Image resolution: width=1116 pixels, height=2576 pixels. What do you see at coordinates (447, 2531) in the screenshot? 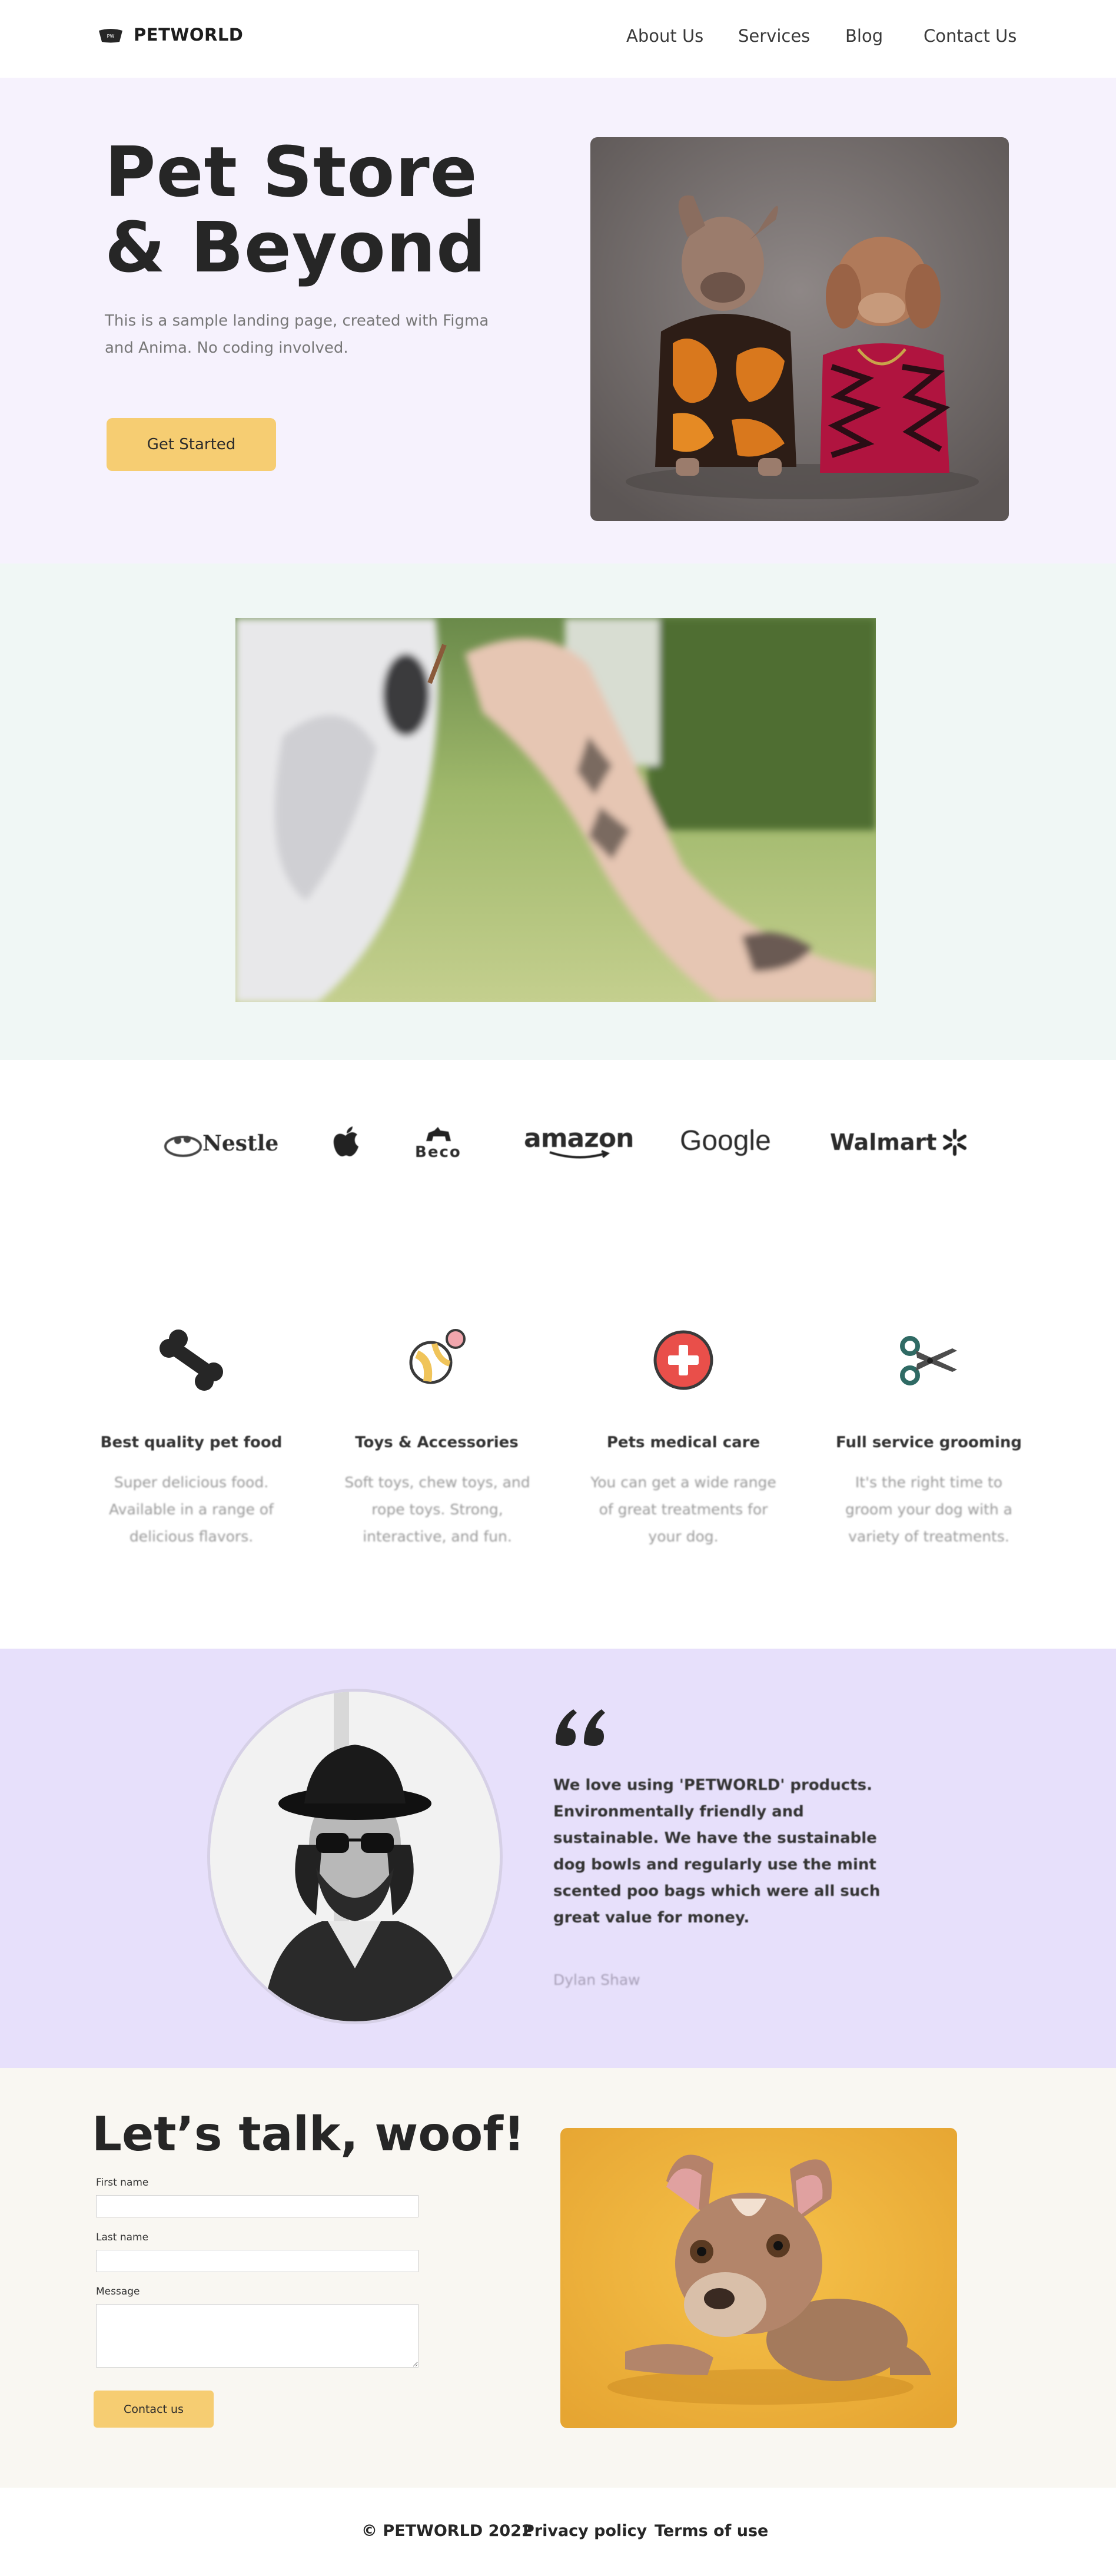
I see `footer-copyright: © PETWORLD 2022` at bounding box center [447, 2531].